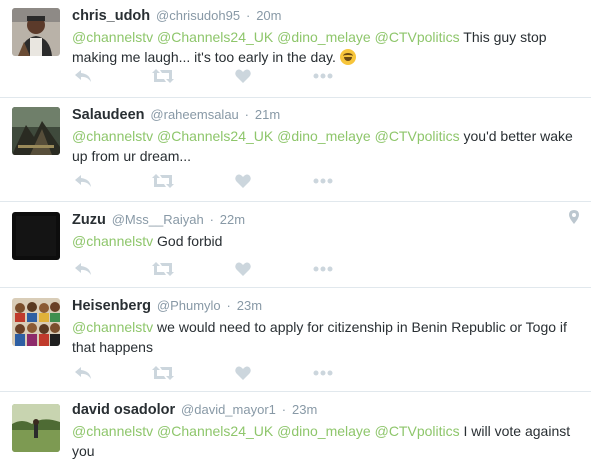  Describe the element at coordinates (267, 114) in the screenshot. I see `timestamp: 21m` at that location.